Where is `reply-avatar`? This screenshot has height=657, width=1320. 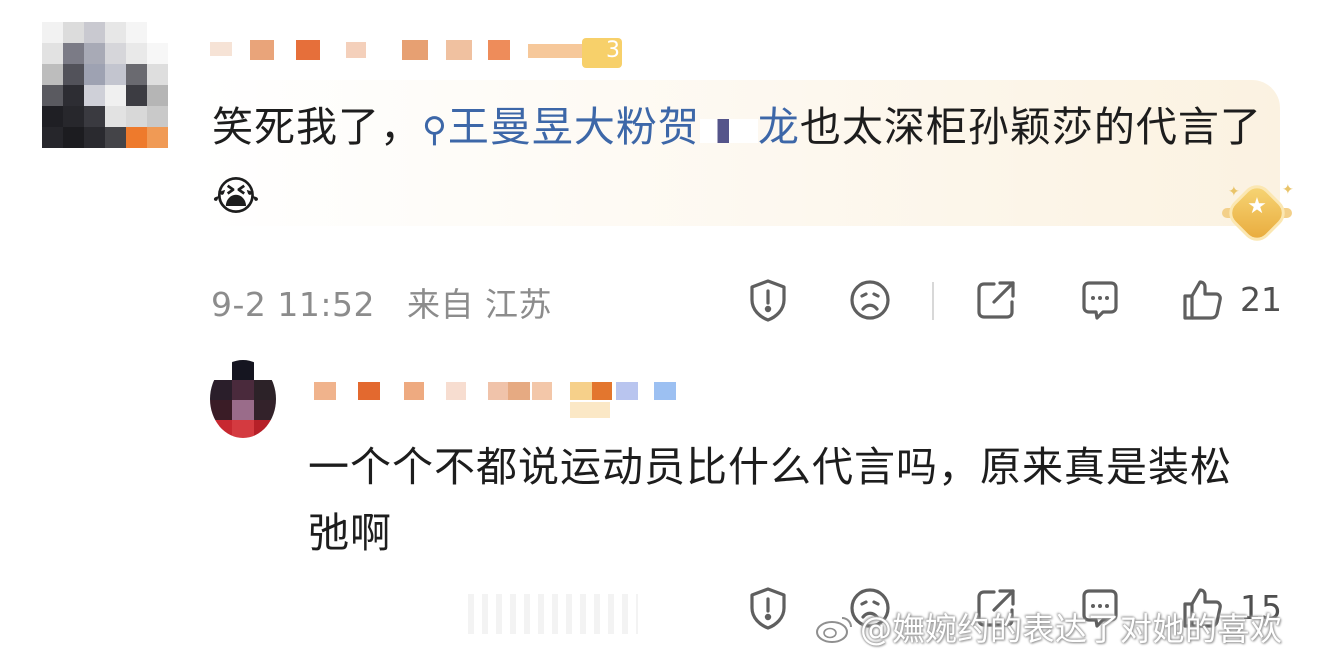 reply-avatar is located at coordinates (243, 399).